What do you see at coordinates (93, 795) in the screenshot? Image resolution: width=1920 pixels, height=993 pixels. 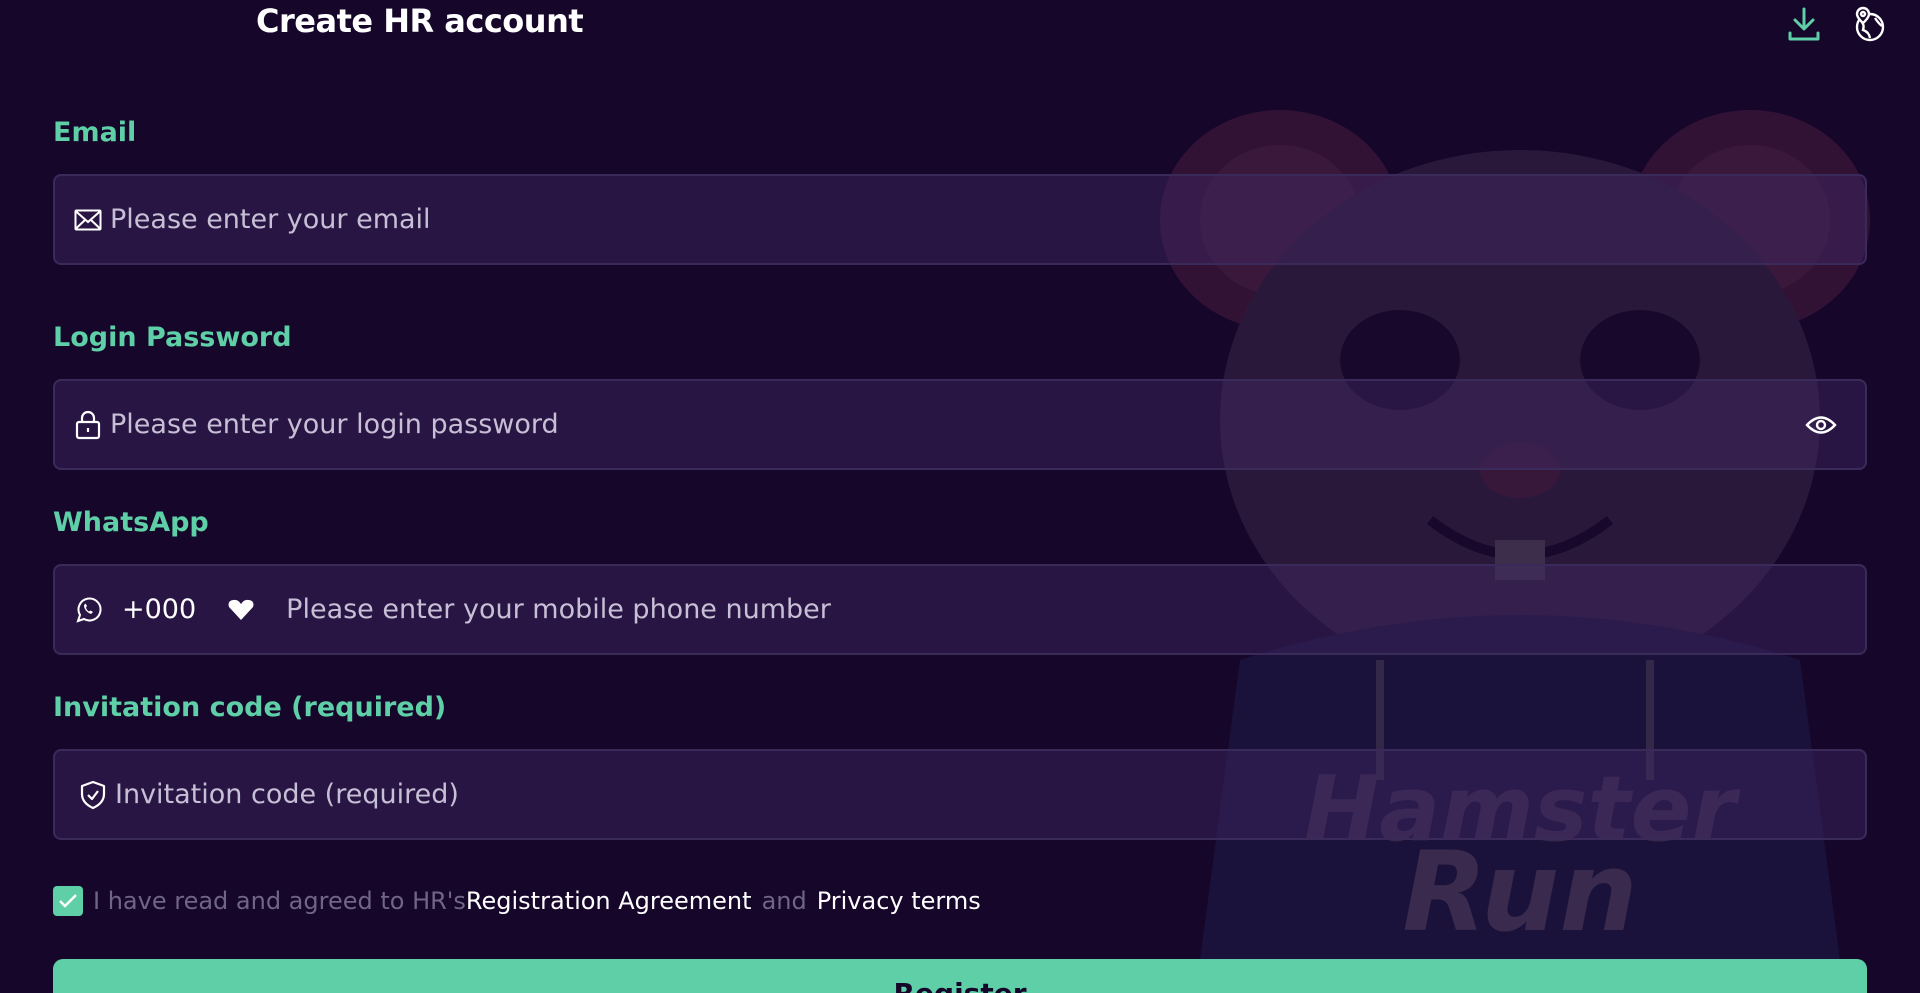 I see `shield-check-icon` at bounding box center [93, 795].